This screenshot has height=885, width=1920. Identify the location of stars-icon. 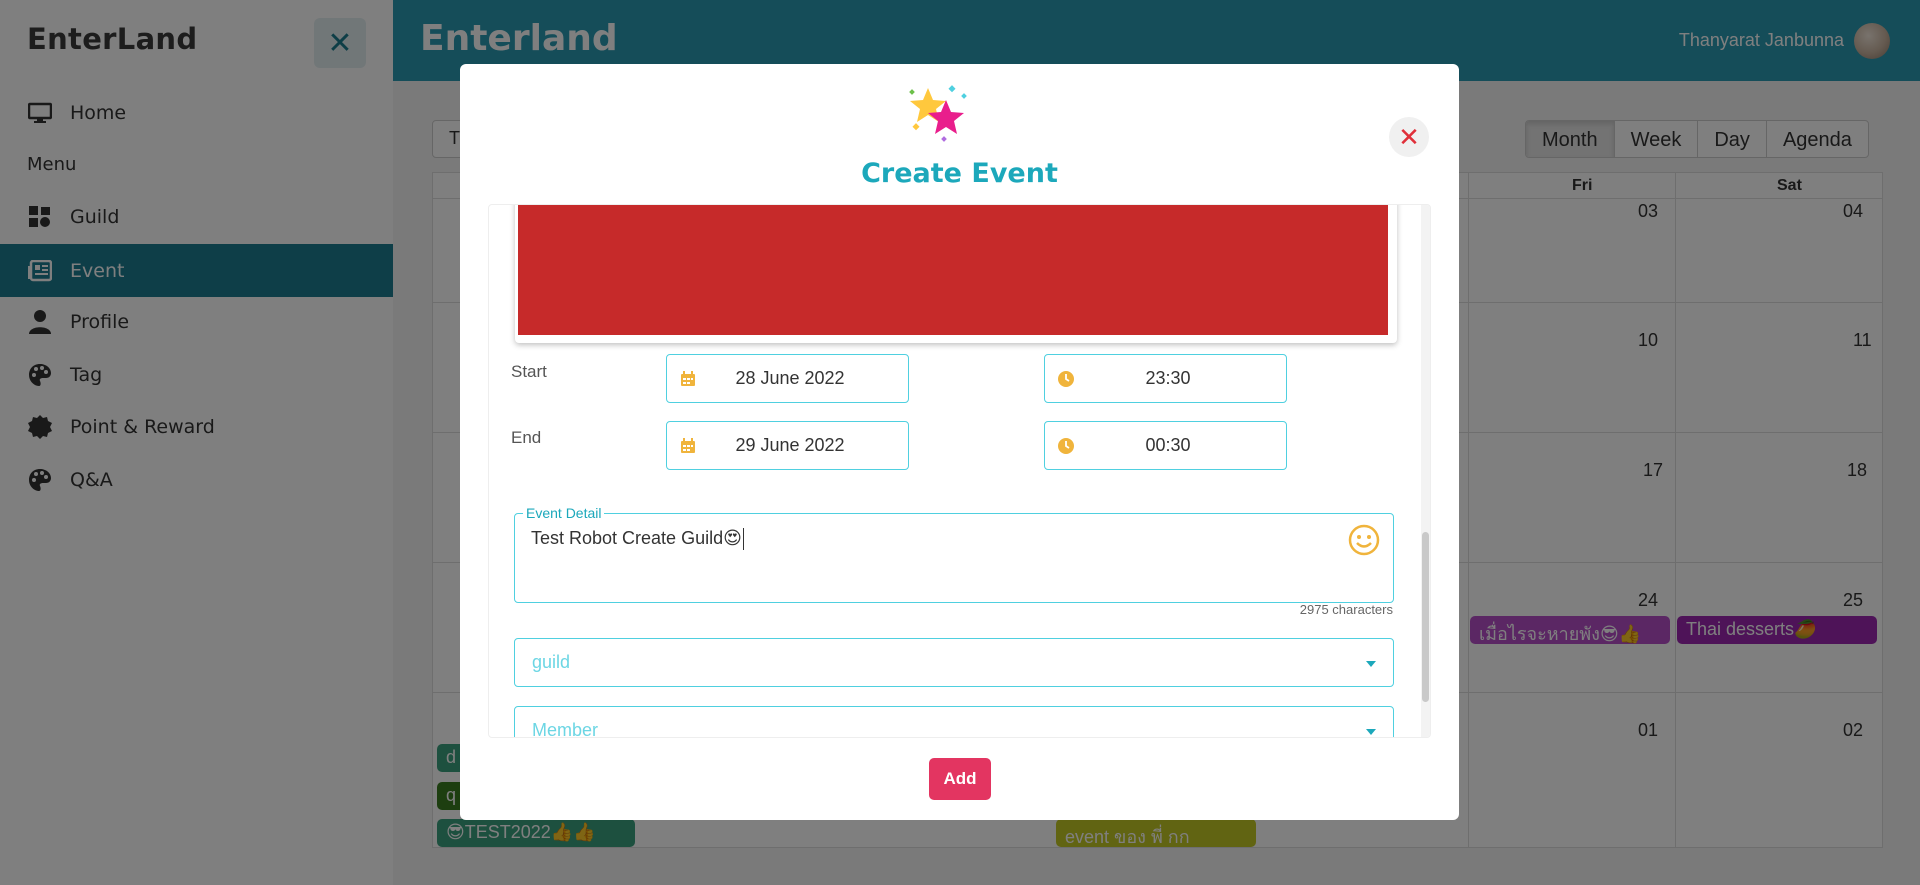
(938, 114).